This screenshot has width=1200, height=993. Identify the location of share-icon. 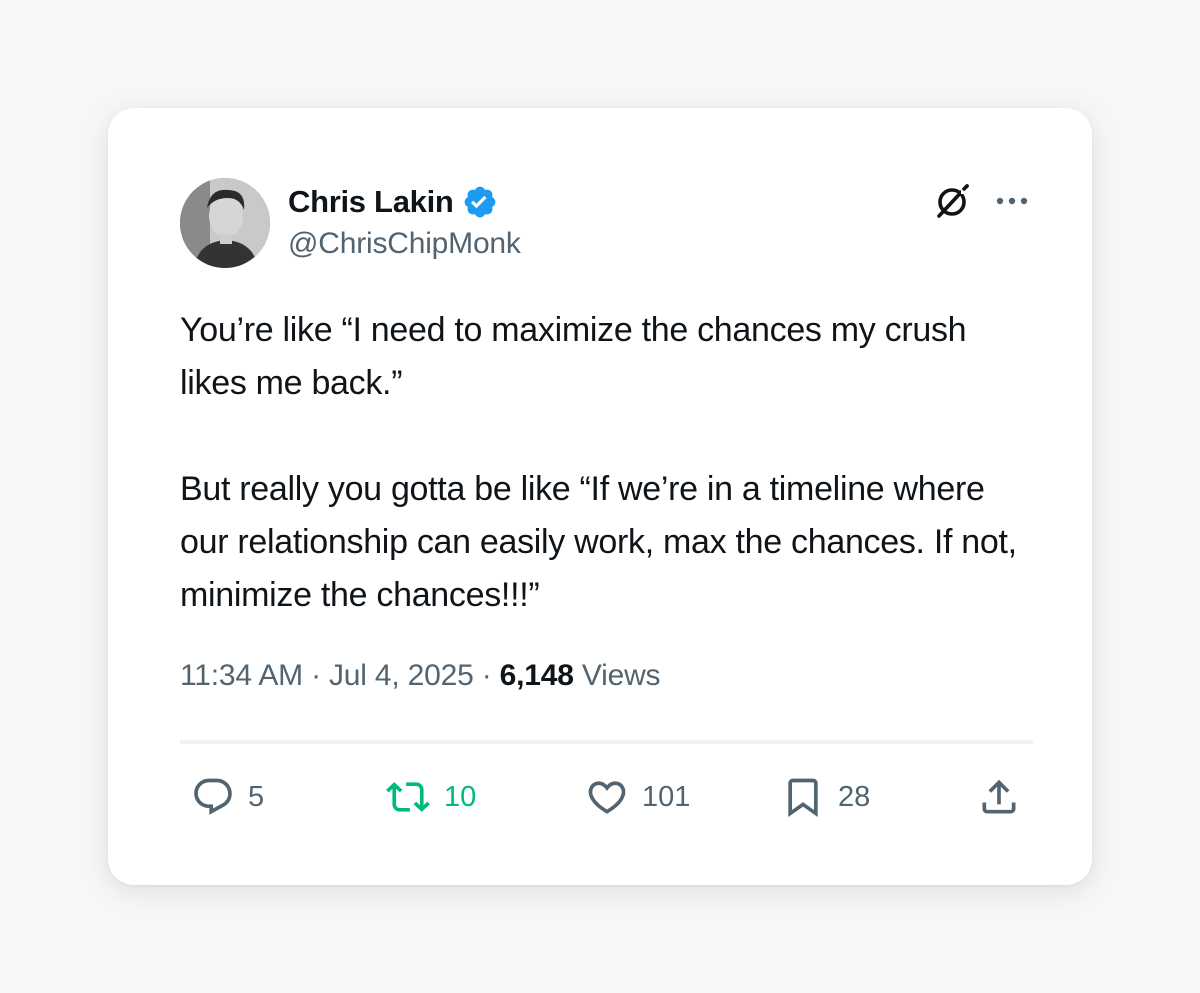
(999, 796).